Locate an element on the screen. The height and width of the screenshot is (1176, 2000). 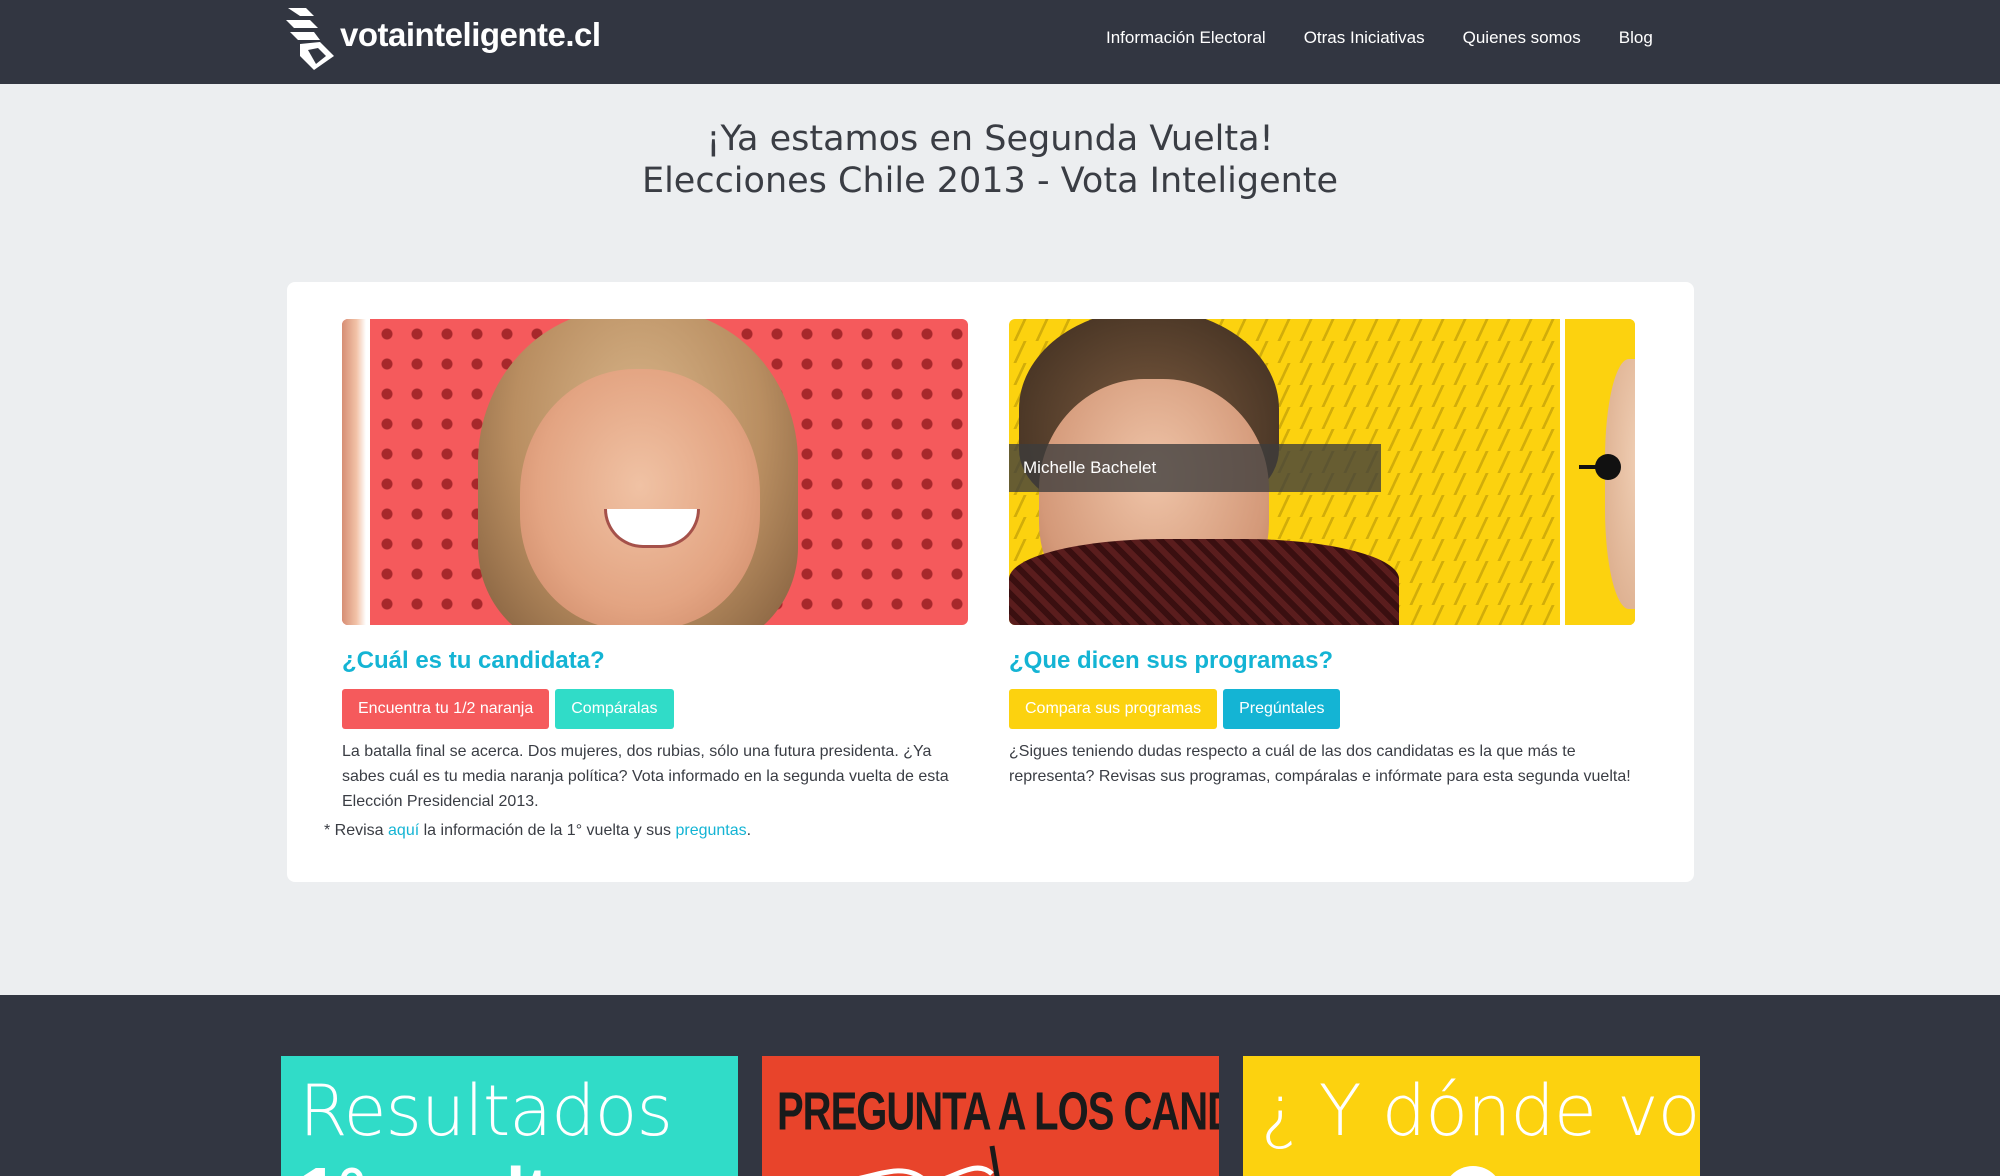
programs-photo-carousel: Michelle Bachelet is located at coordinates (1322, 472).